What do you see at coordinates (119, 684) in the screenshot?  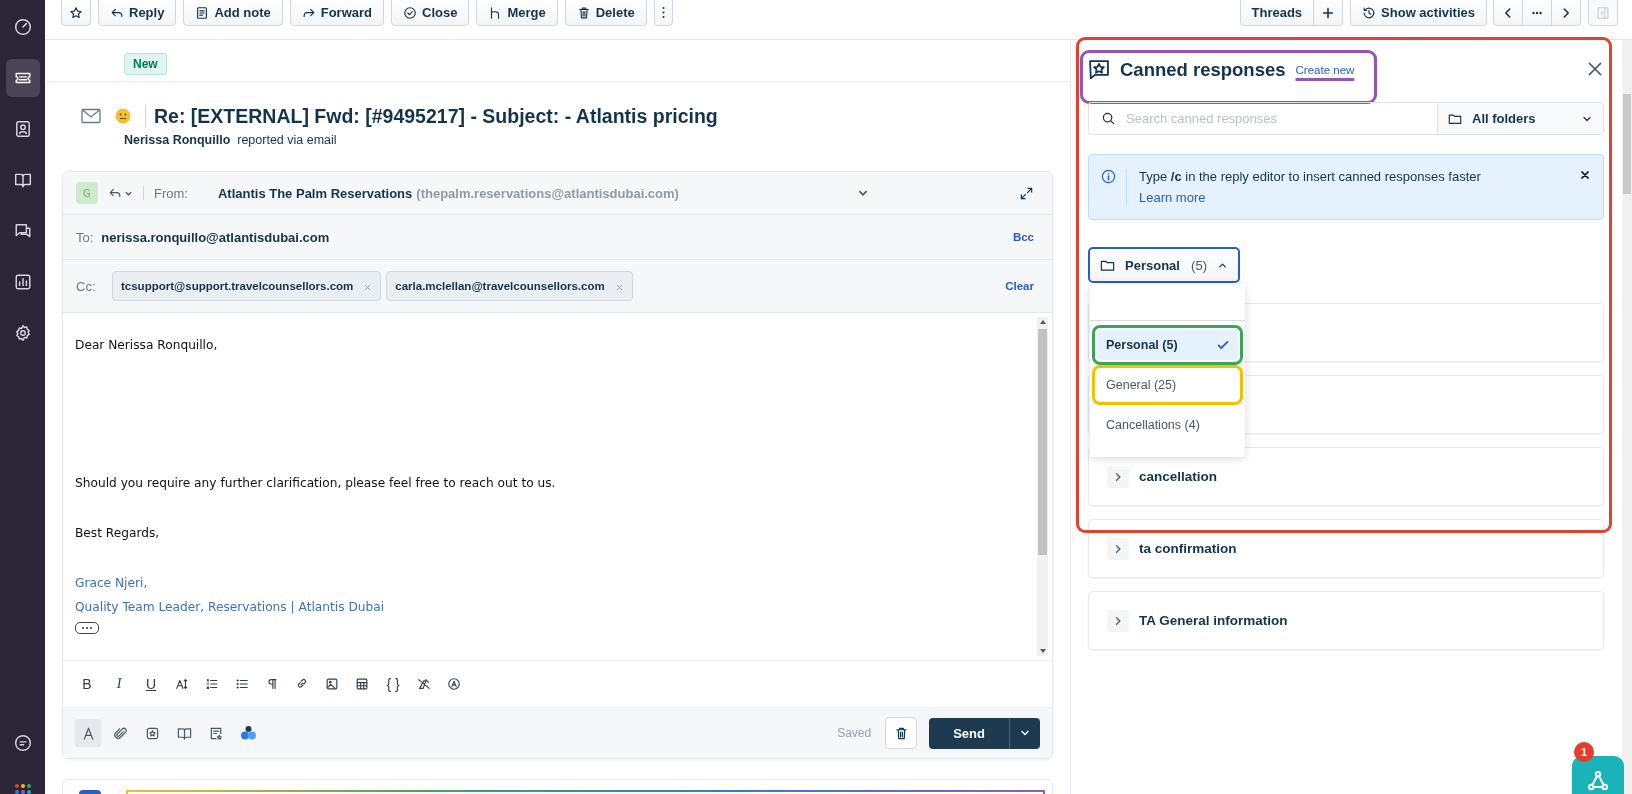 I see `format-button: I` at bounding box center [119, 684].